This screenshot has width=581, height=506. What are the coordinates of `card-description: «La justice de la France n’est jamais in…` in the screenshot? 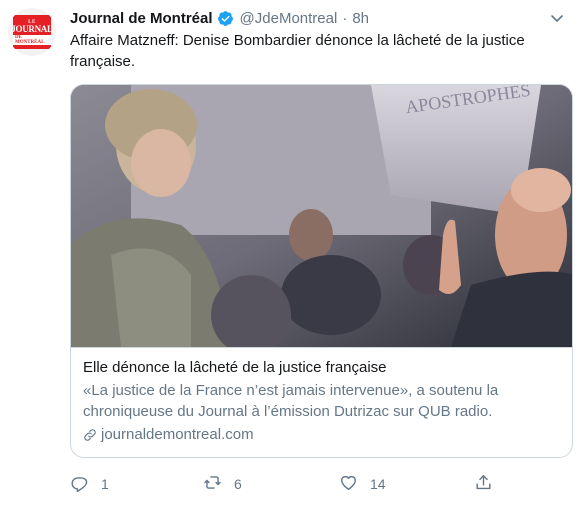 It's located at (291, 401).